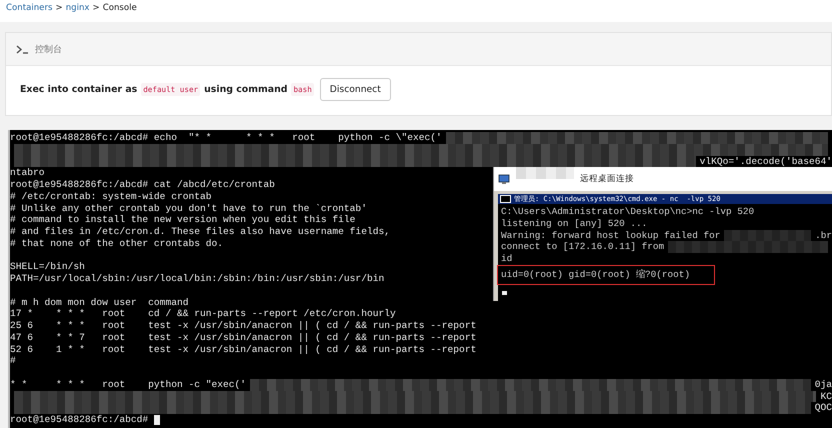  What do you see at coordinates (47, 267) in the screenshot?
I see `terminal-line: SHELL=/bin/sh` at bounding box center [47, 267].